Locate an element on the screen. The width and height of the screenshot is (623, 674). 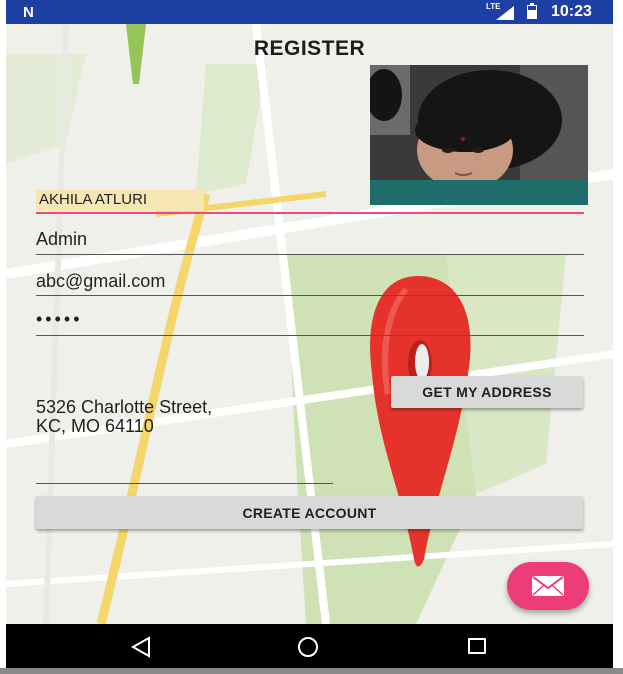
get-my-address-button: GET MY ADDRESS is located at coordinates (487, 392).